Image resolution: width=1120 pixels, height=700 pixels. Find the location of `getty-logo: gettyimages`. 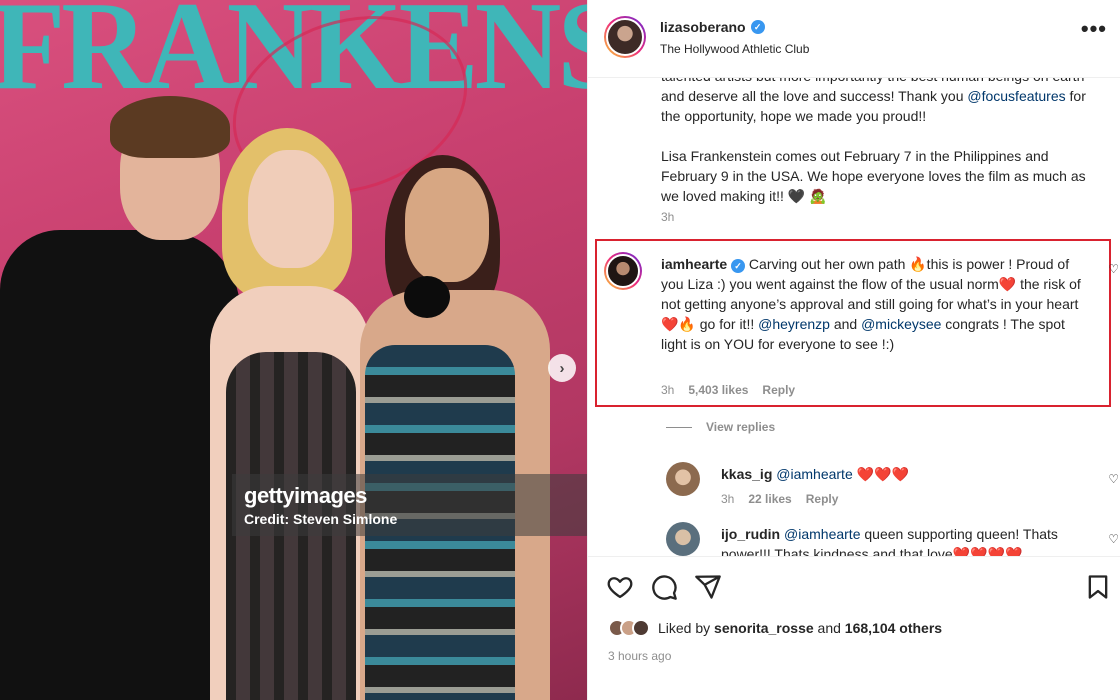

getty-logo: gettyimages is located at coordinates (305, 495).